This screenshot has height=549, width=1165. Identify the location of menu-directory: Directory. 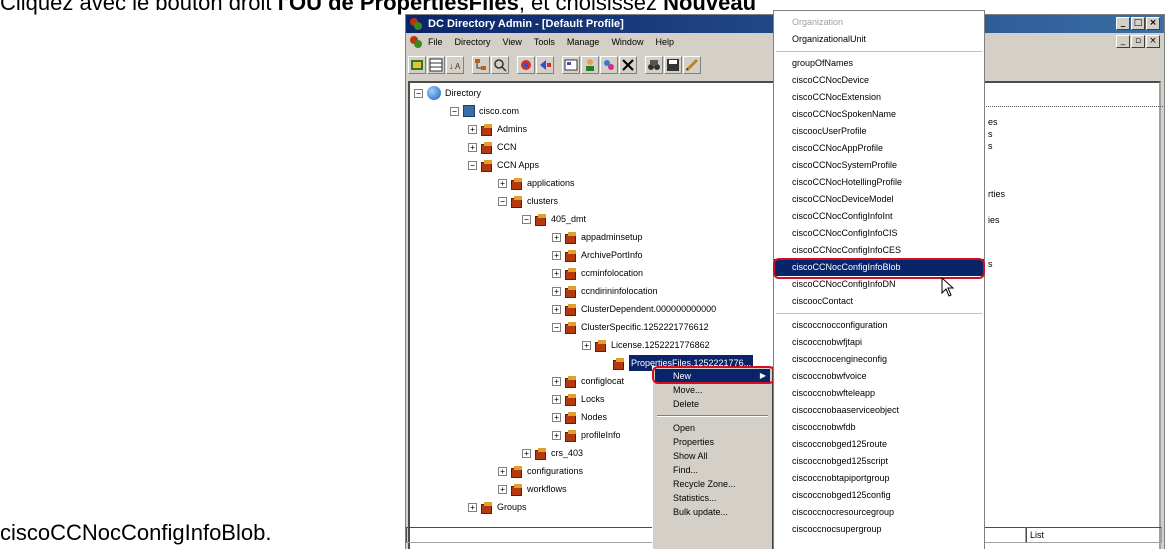
(473, 42).